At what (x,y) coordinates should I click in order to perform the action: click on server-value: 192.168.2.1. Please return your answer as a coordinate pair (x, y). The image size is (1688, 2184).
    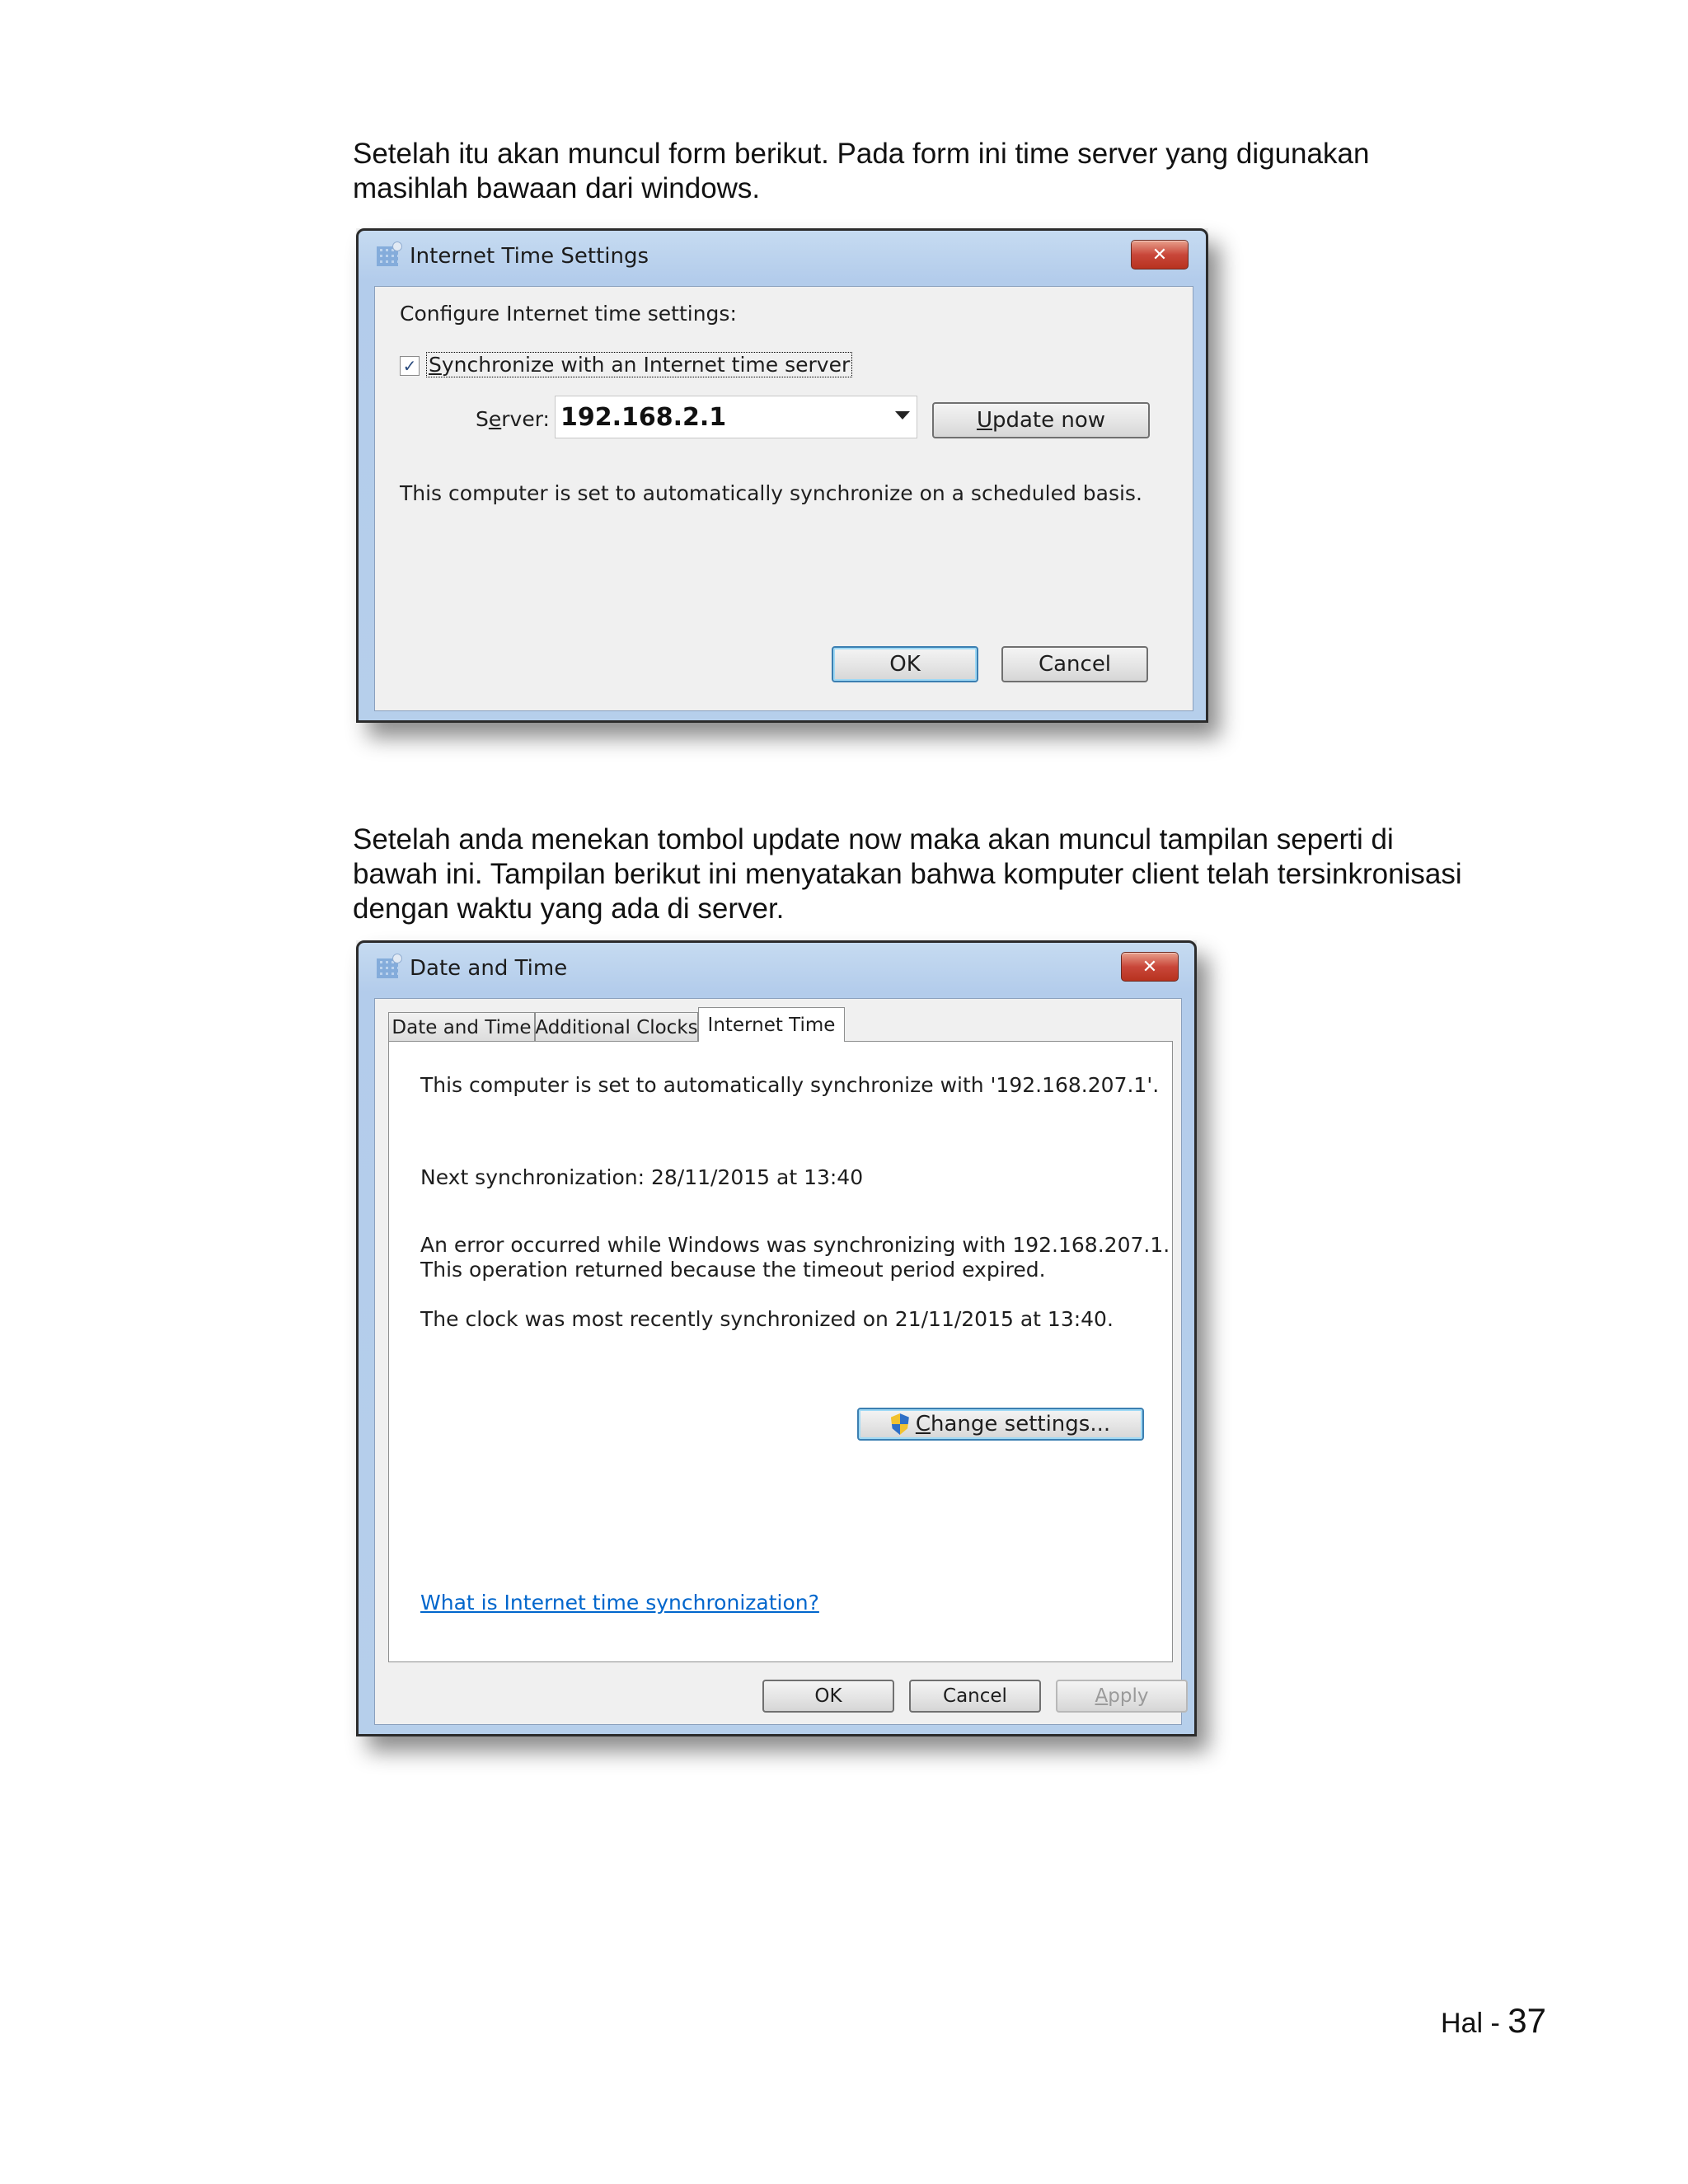
    Looking at the image, I should click on (644, 417).